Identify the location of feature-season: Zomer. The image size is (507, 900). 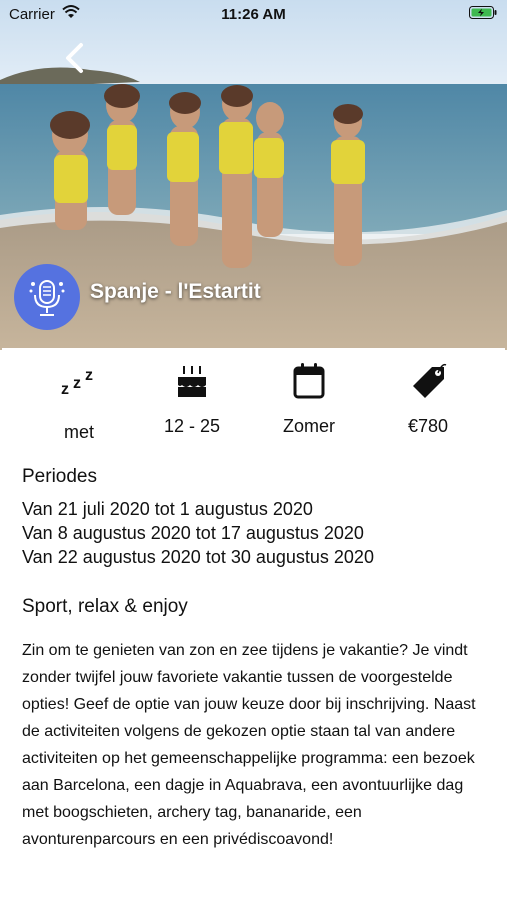
(309, 398).